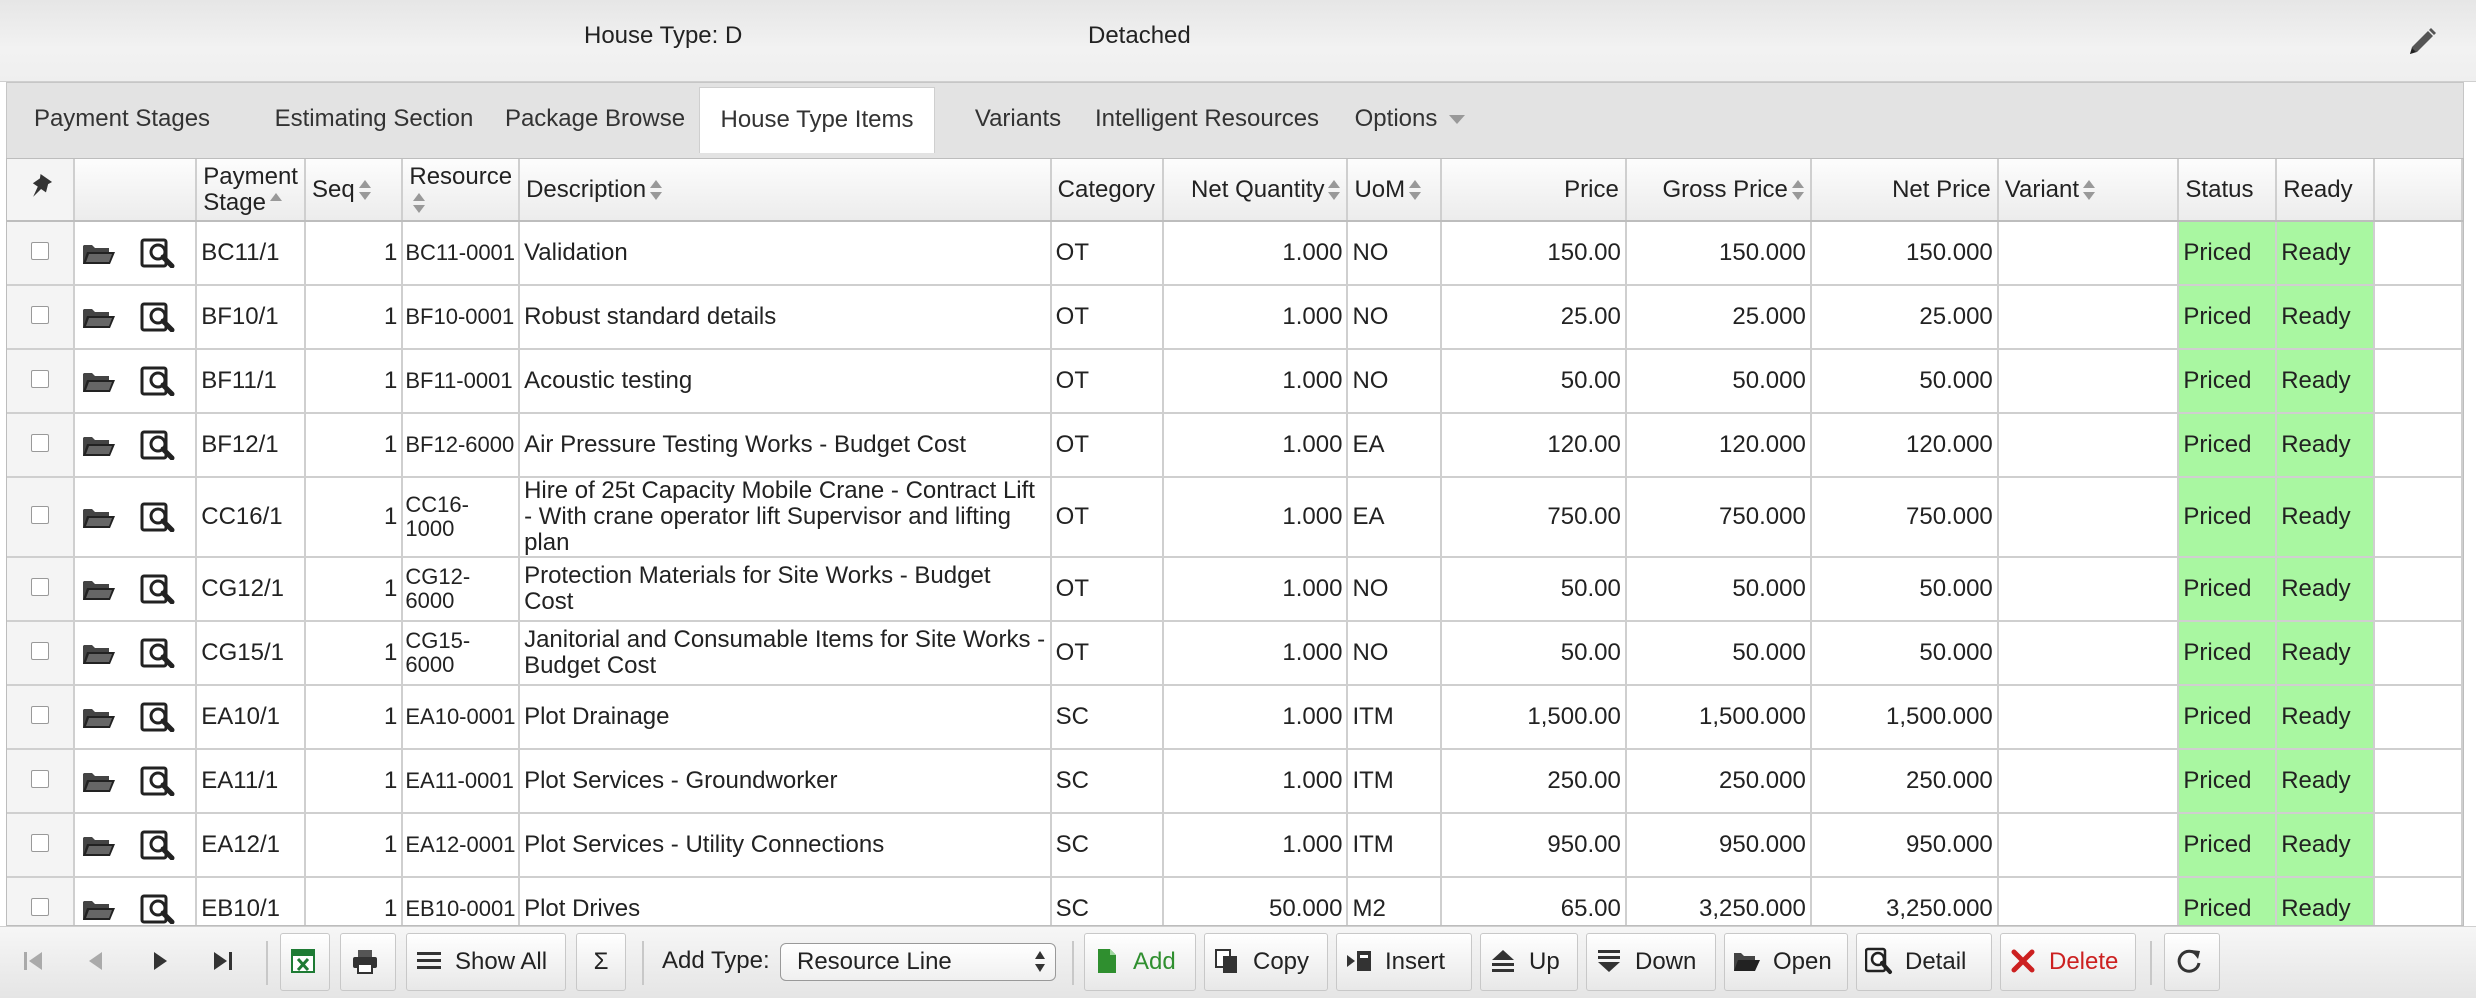 The width and height of the screenshot is (2476, 998). Describe the element at coordinates (251, 190) in the screenshot. I see `column-header-payment-stage: Payment Stage` at that location.